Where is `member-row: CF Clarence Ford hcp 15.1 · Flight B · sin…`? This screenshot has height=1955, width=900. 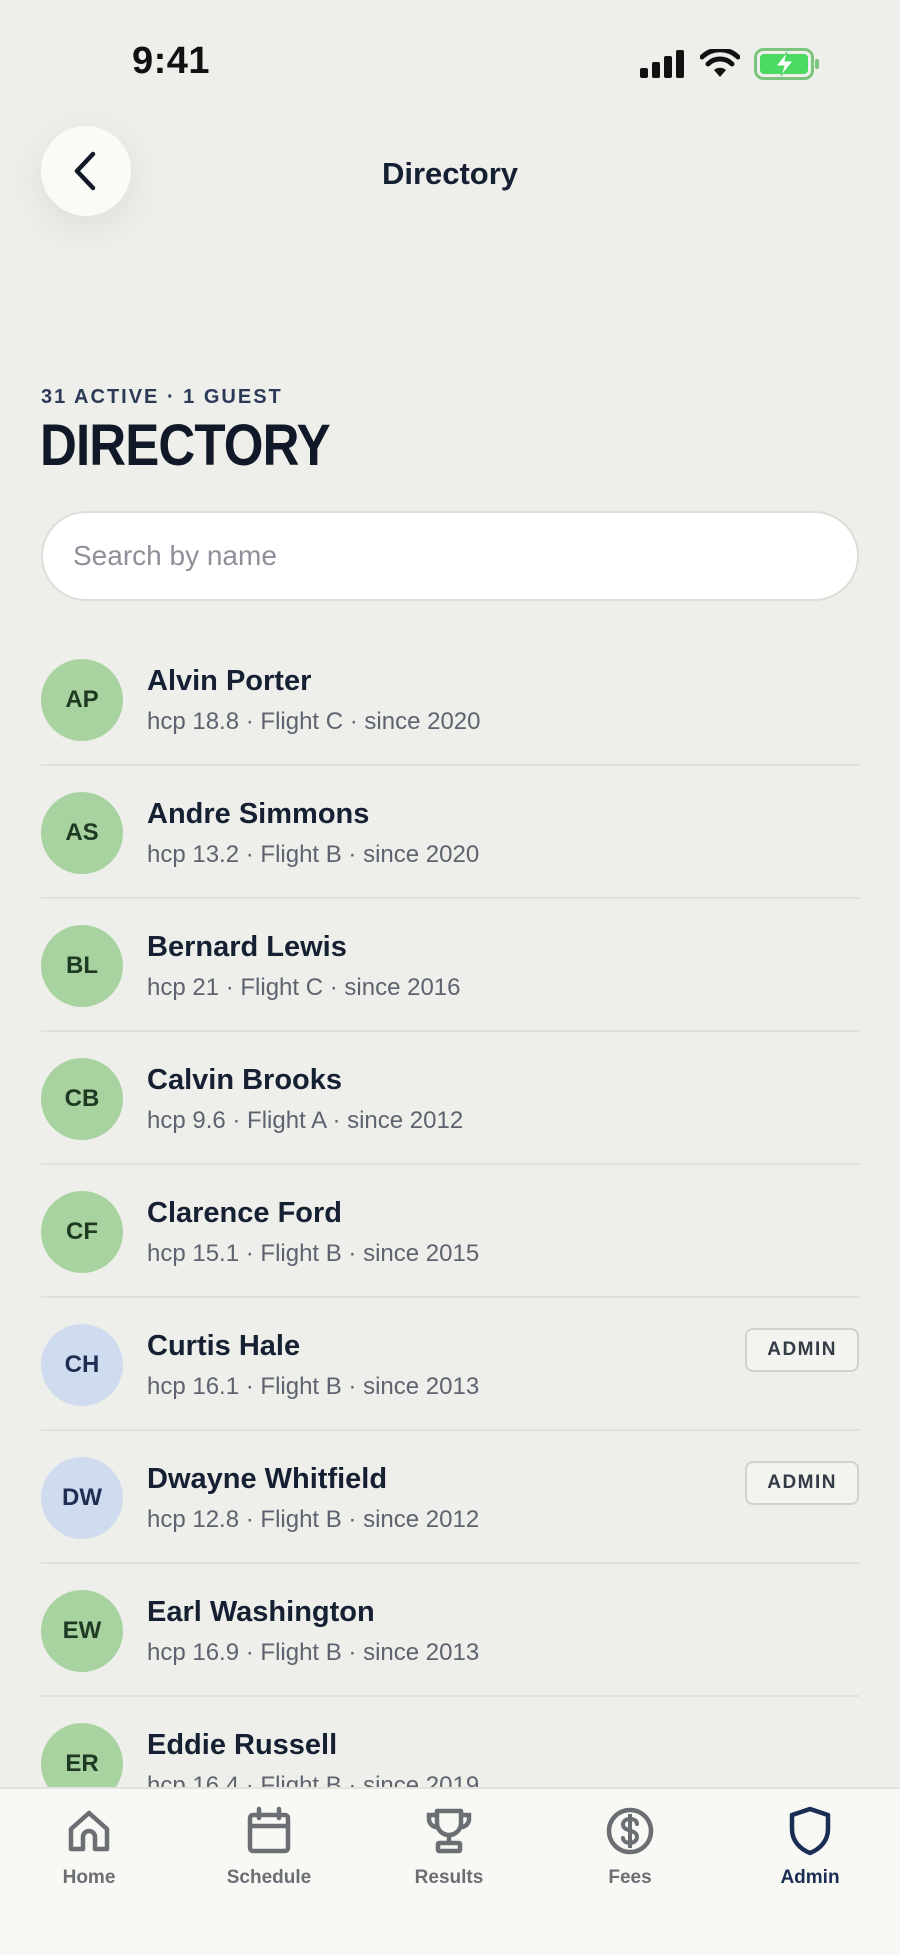
member-row: CF Clarence Ford hcp 15.1 · Flight B · sin… is located at coordinates (450, 1231).